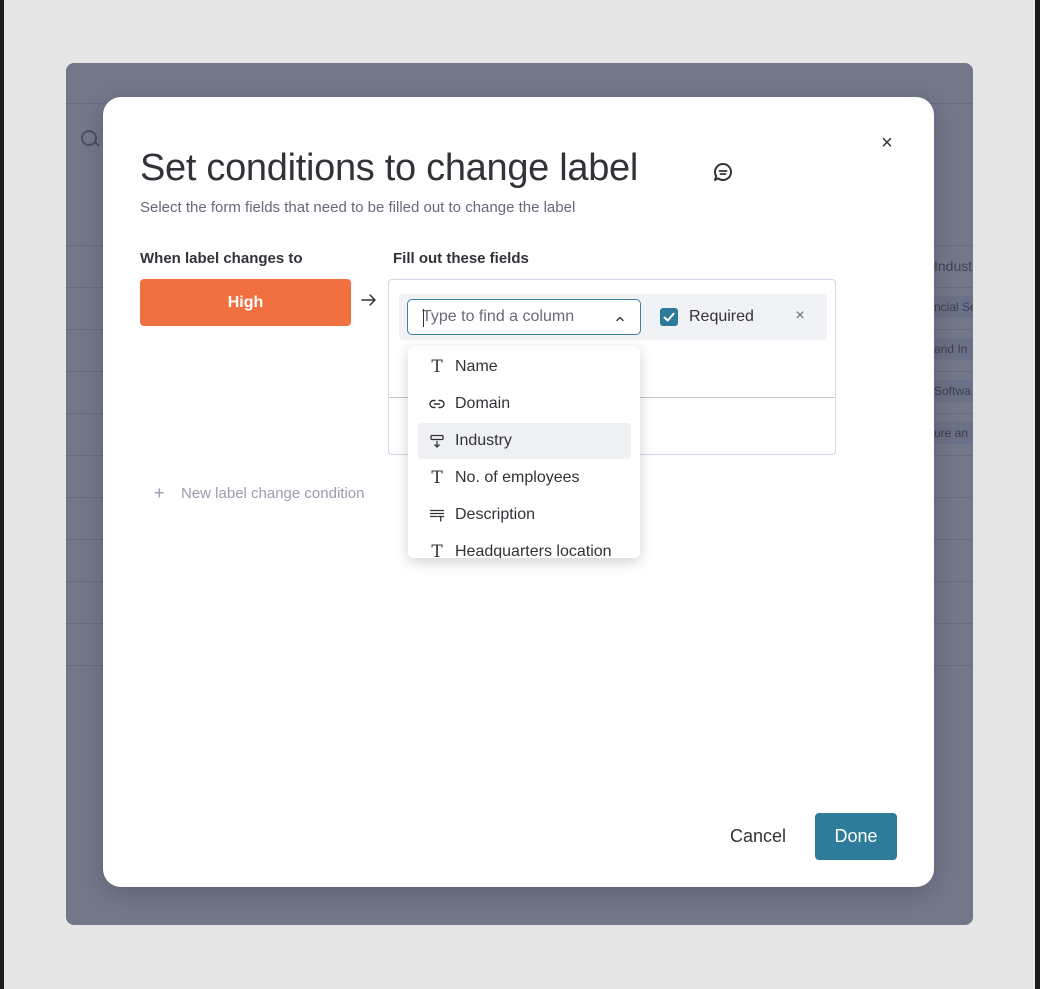 The height and width of the screenshot is (989, 1040). What do you see at coordinates (620, 318) in the screenshot?
I see `chevron-up-icon` at bounding box center [620, 318].